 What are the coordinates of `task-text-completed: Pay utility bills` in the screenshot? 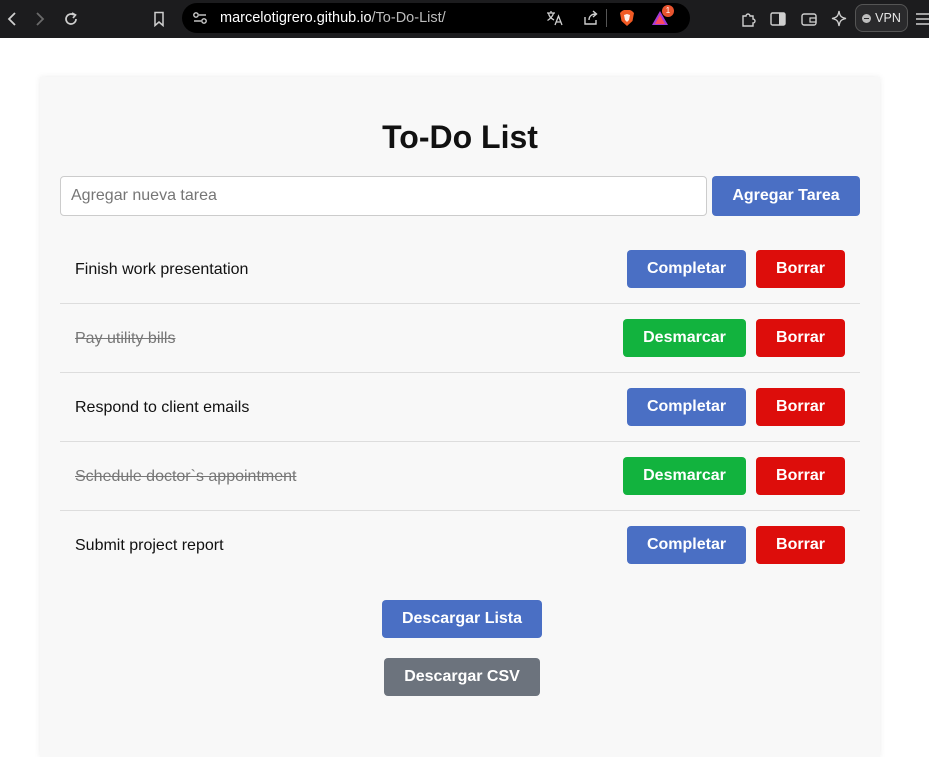 It's located at (125, 338).